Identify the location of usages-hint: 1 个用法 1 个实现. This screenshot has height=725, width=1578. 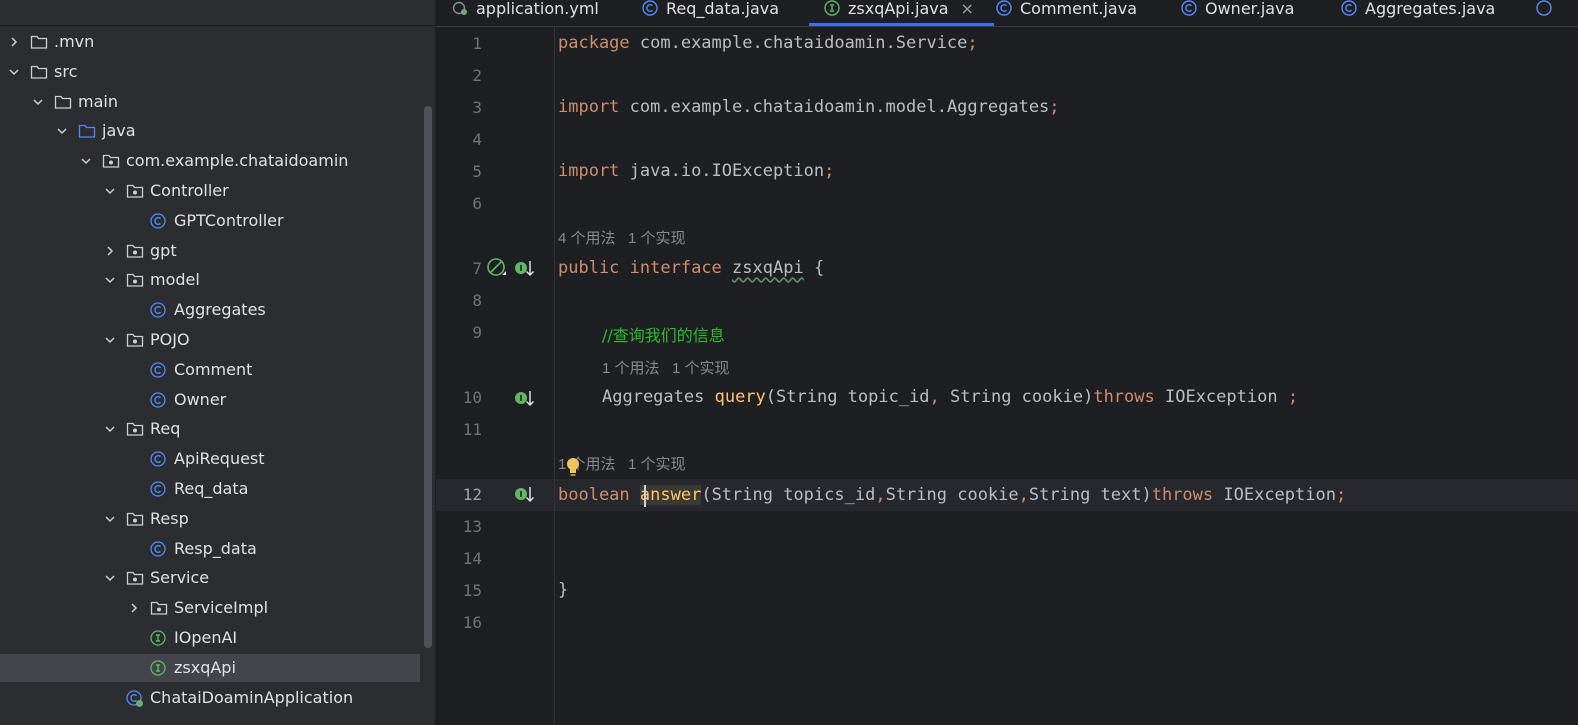
(666, 367).